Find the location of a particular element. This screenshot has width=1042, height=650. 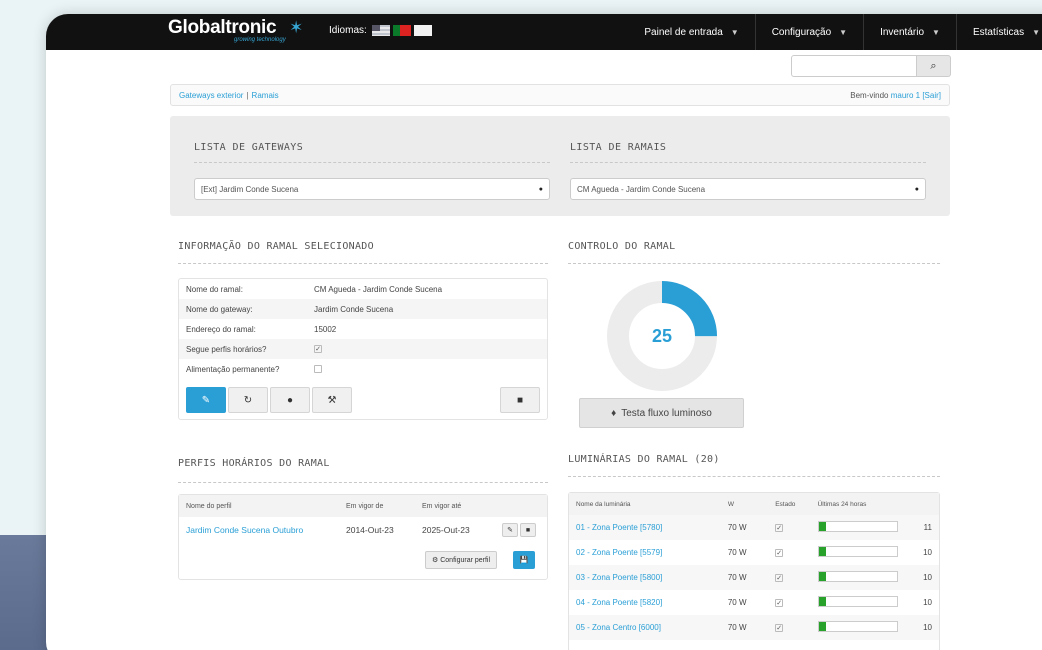

ramal-select: CM Agueda - Jardim Conde Sucena ● is located at coordinates (748, 189).